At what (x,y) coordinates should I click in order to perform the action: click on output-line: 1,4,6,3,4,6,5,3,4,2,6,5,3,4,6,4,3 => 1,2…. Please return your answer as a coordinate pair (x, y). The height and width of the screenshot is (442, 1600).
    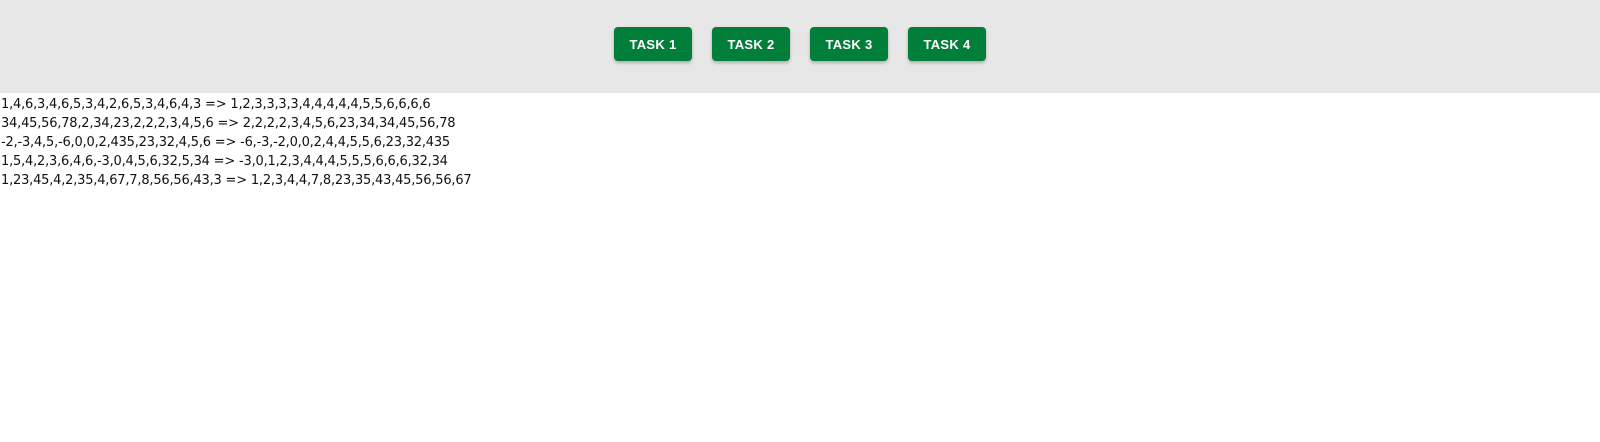
    Looking at the image, I should click on (216, 104).